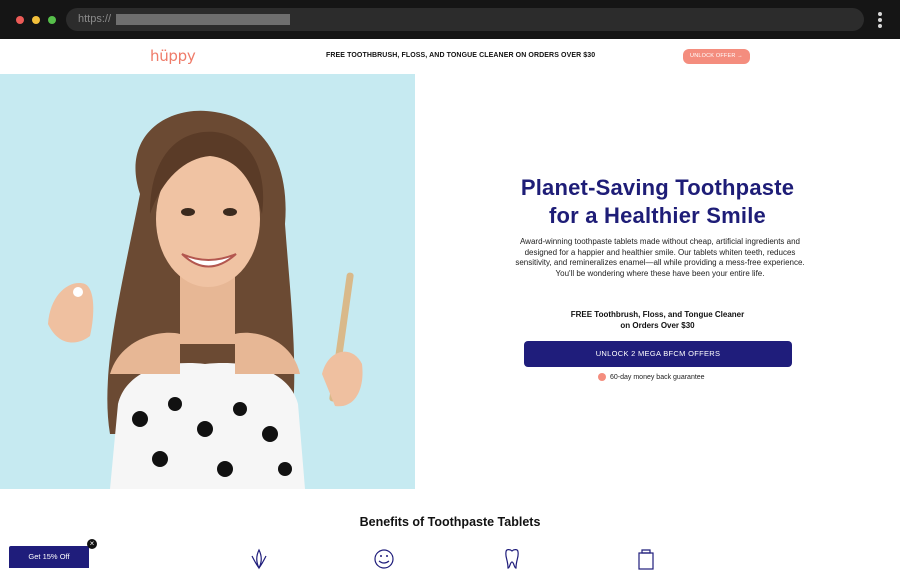 The width and height of the screenshot is (900, 572). Describe the element at coordinates (657, 325) in the screenshot. I see `offer-line-2: on Orders Over $30` at that location.